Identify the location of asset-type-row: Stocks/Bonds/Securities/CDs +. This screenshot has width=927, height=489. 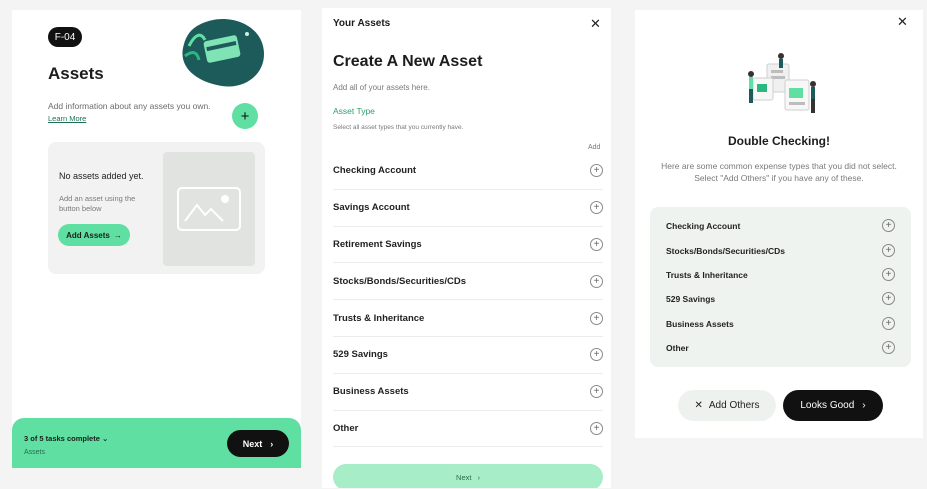
(468, 282).